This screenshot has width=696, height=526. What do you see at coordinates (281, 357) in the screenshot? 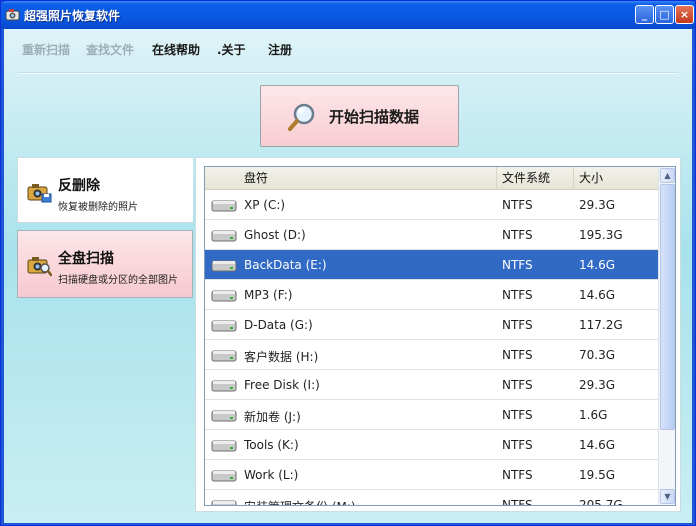
I see `drive-name: 客户数据 (H:)` at bounding box center [281, 357].